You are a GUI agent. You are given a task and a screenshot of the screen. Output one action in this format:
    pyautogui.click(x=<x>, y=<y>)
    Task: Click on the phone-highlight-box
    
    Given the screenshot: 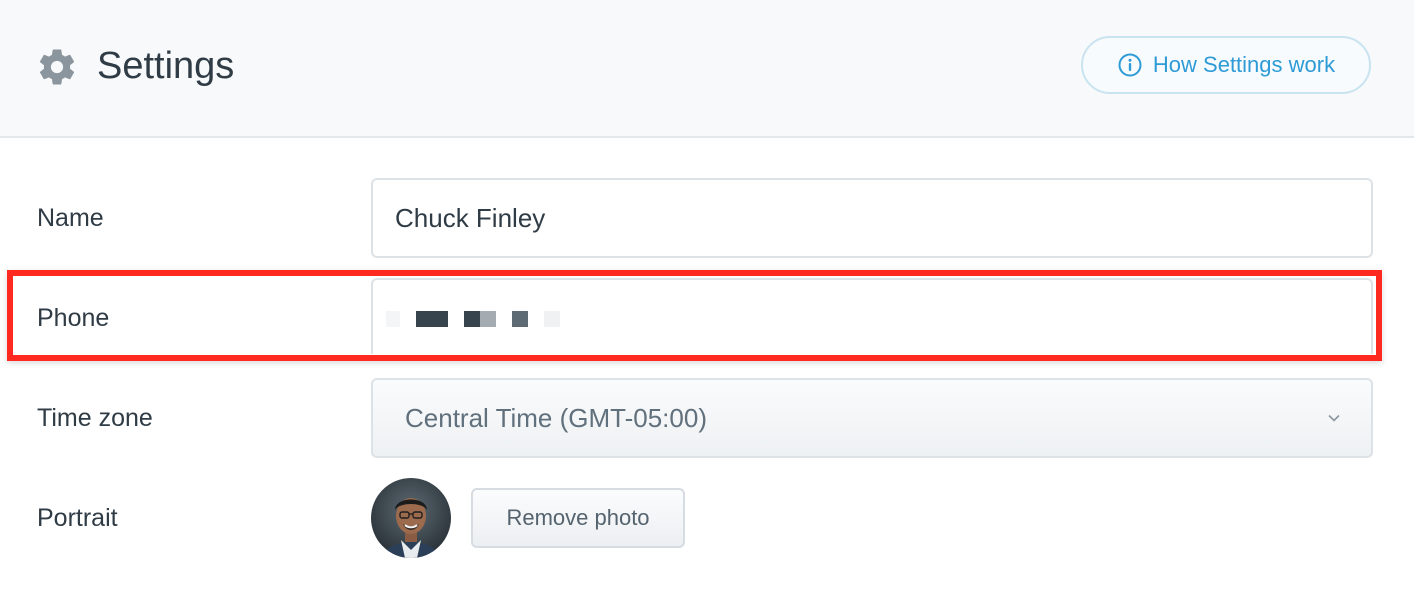 What is the action you would take?
    pyautogui.click(x=694, y=315)
    